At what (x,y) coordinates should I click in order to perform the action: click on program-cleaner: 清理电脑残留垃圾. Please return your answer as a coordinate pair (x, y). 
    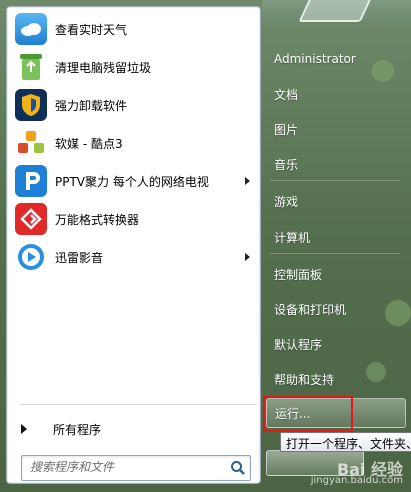
    Looking at the image, I should click on (134, 67).